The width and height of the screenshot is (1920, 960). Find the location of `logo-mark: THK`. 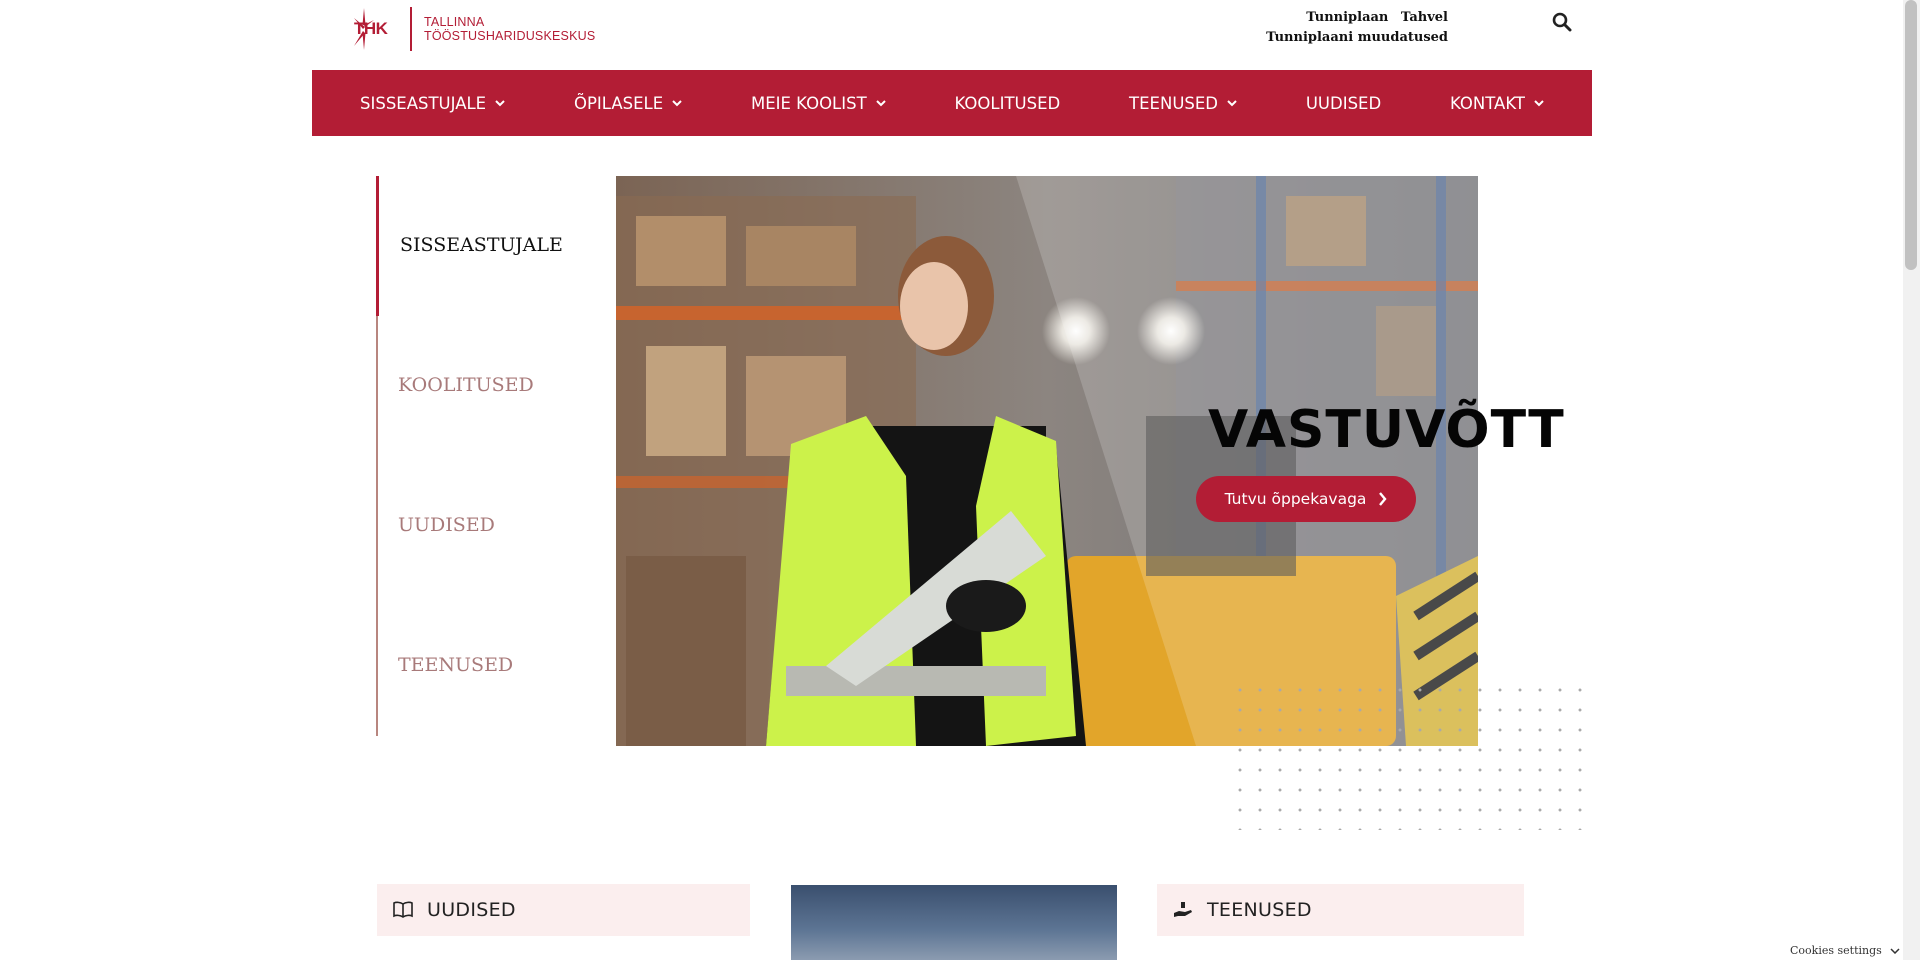

logo-mark: THK is located at coordinates (379, 29).